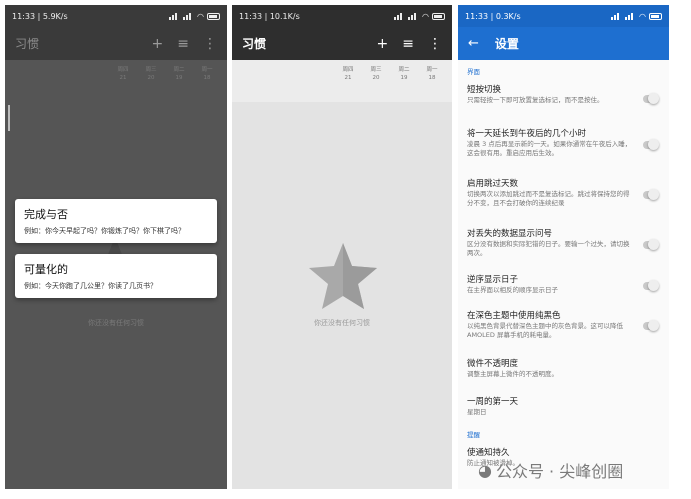 This screenshot has height=499, width=691. What do you see at coordinates (104, 231) in the screenshot?
I see `option-description: 例如：你今天早起了吗？你锻炼了吗？你下棋了吗？` at bounding box center [104, 231].